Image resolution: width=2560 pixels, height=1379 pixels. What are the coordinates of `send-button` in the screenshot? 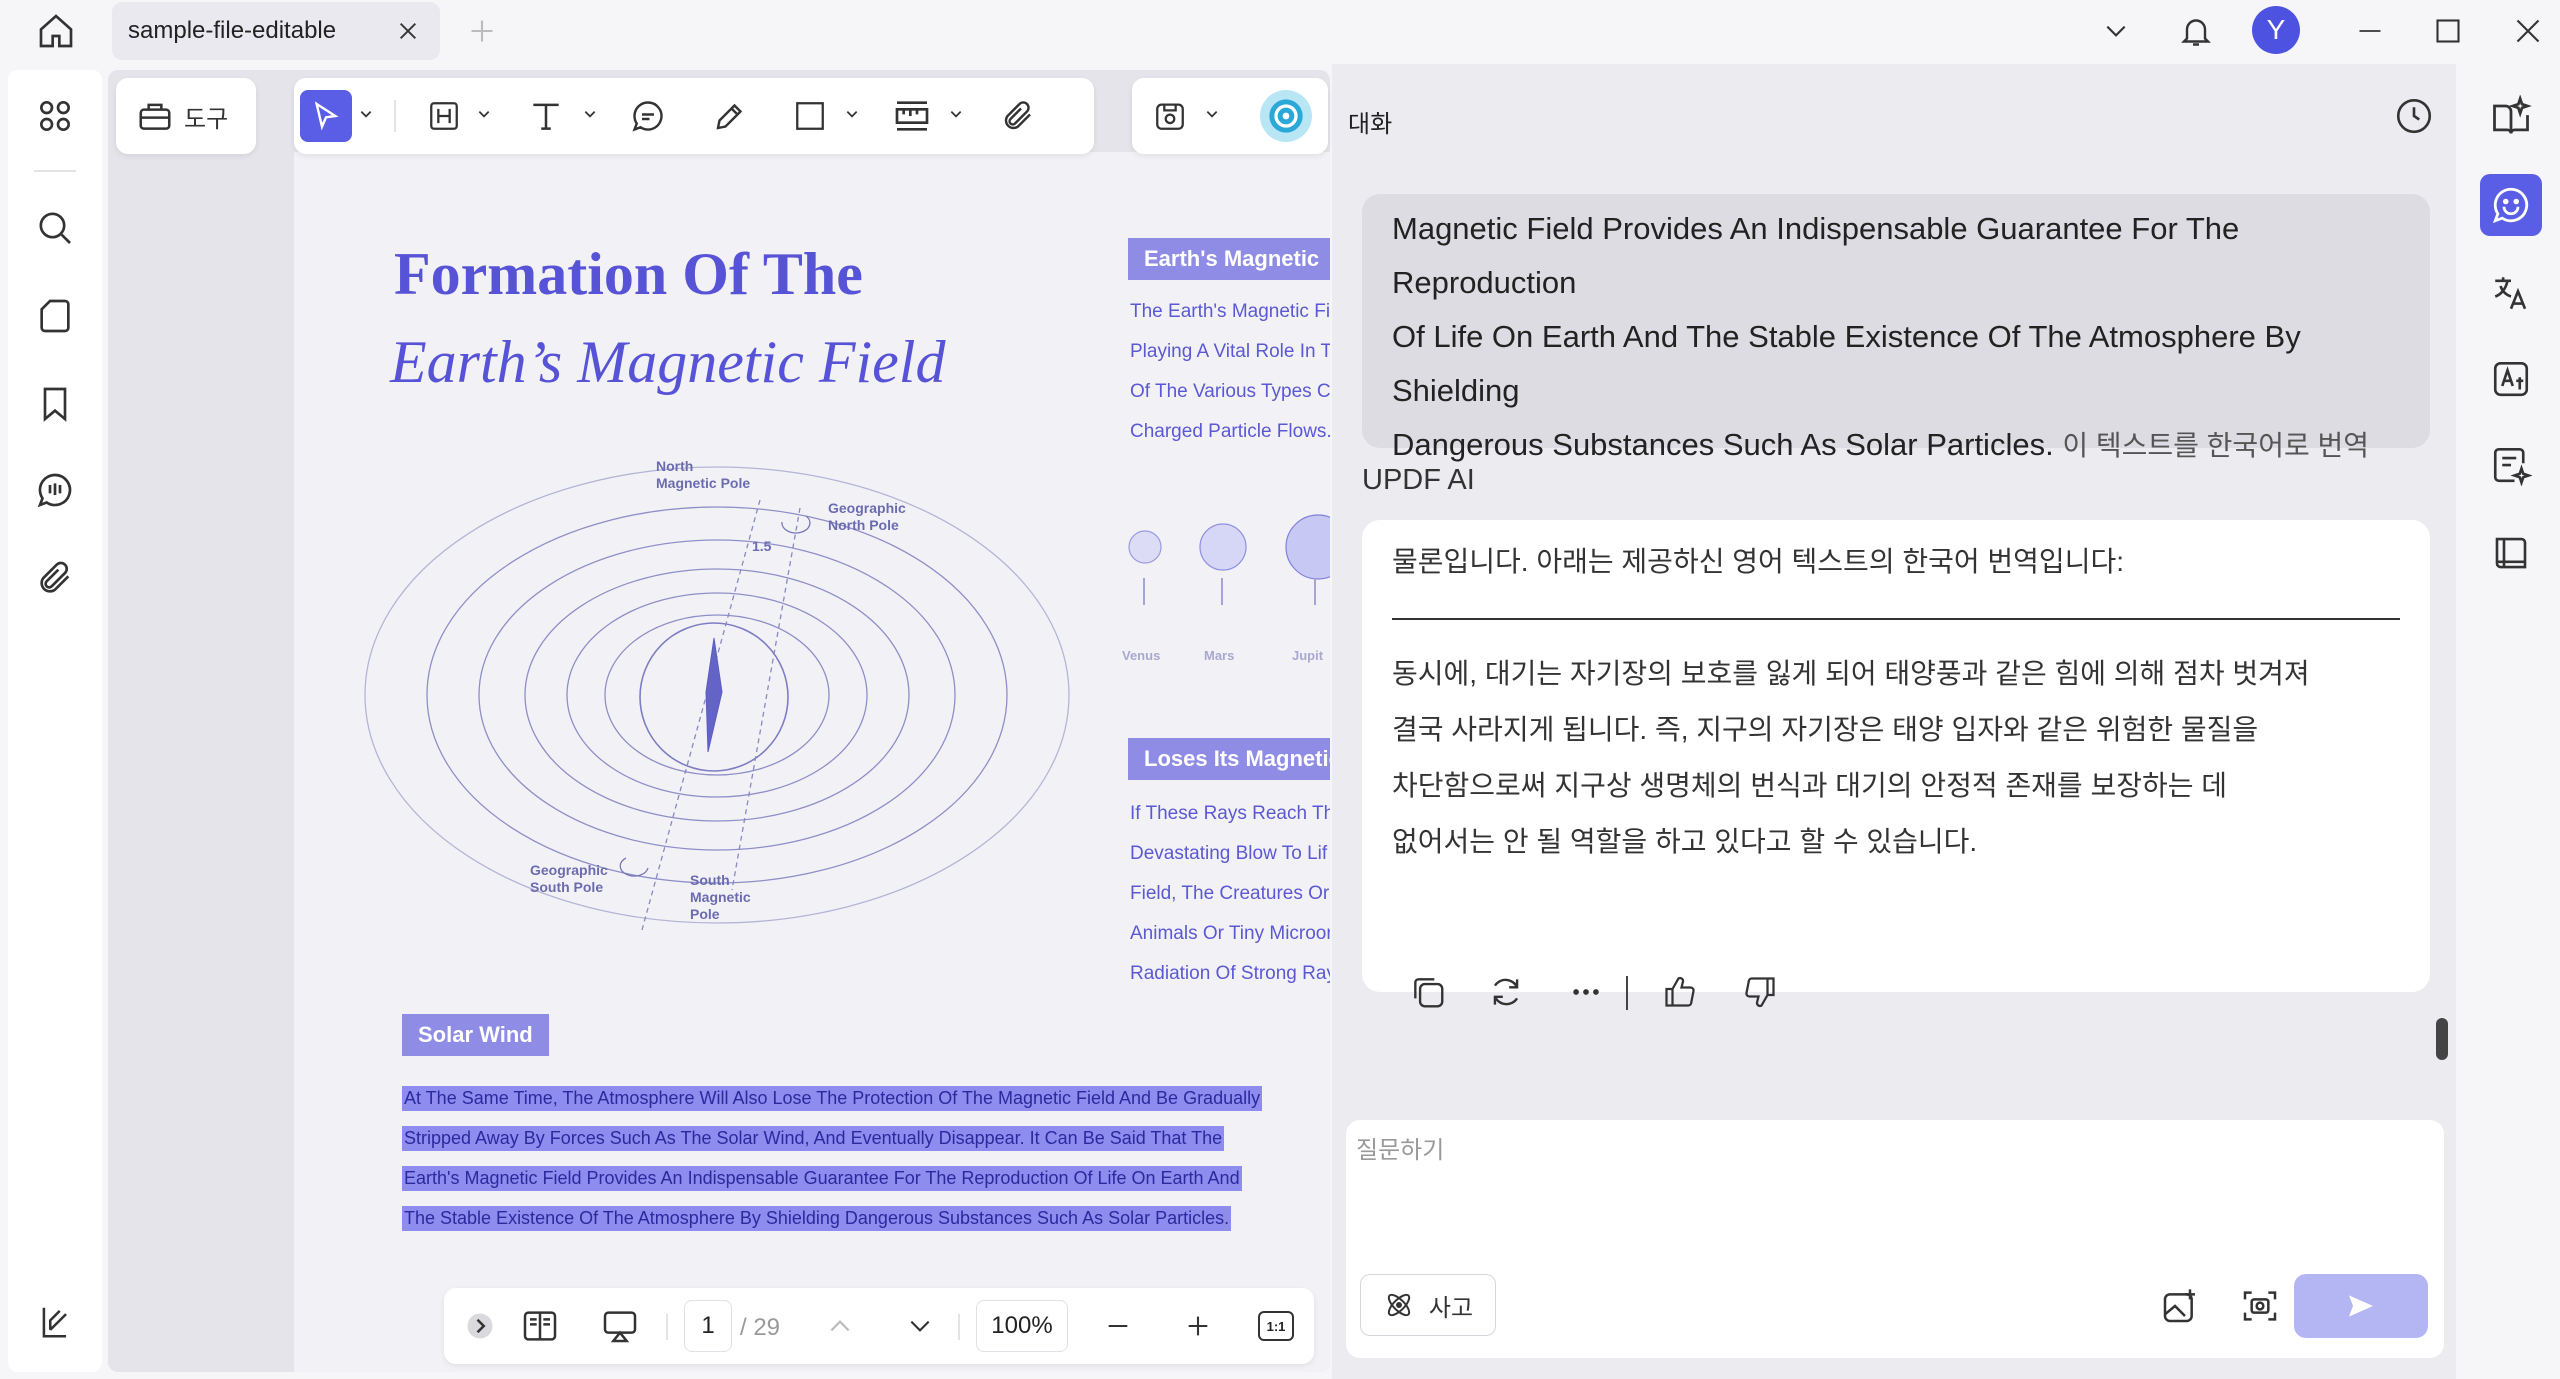 It's located at (2361, 1306).